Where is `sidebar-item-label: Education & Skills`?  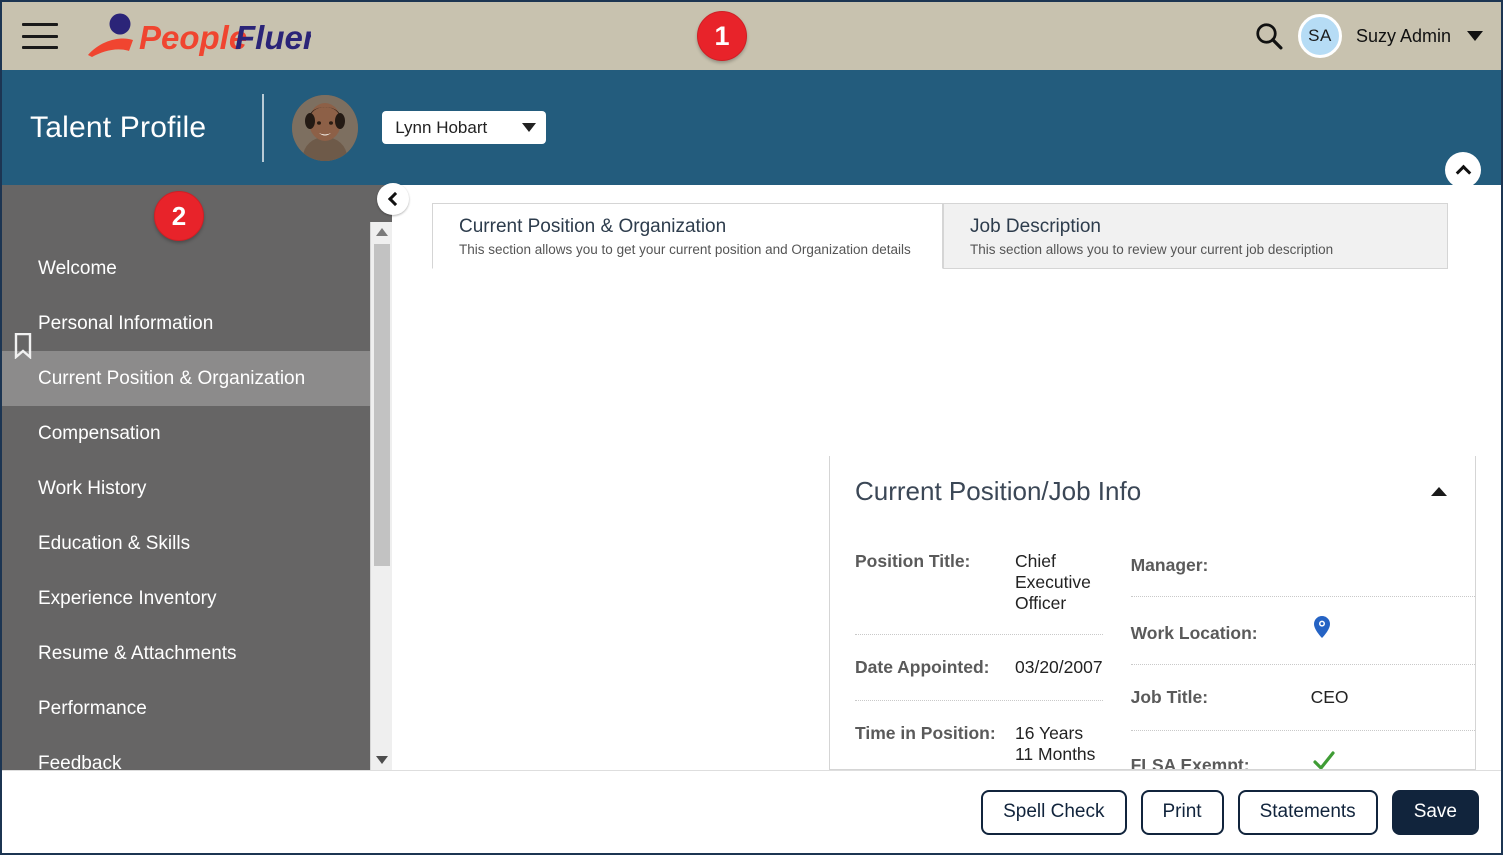 sidebar-item-label: Education & Skills is located at coordinates (114, 543).